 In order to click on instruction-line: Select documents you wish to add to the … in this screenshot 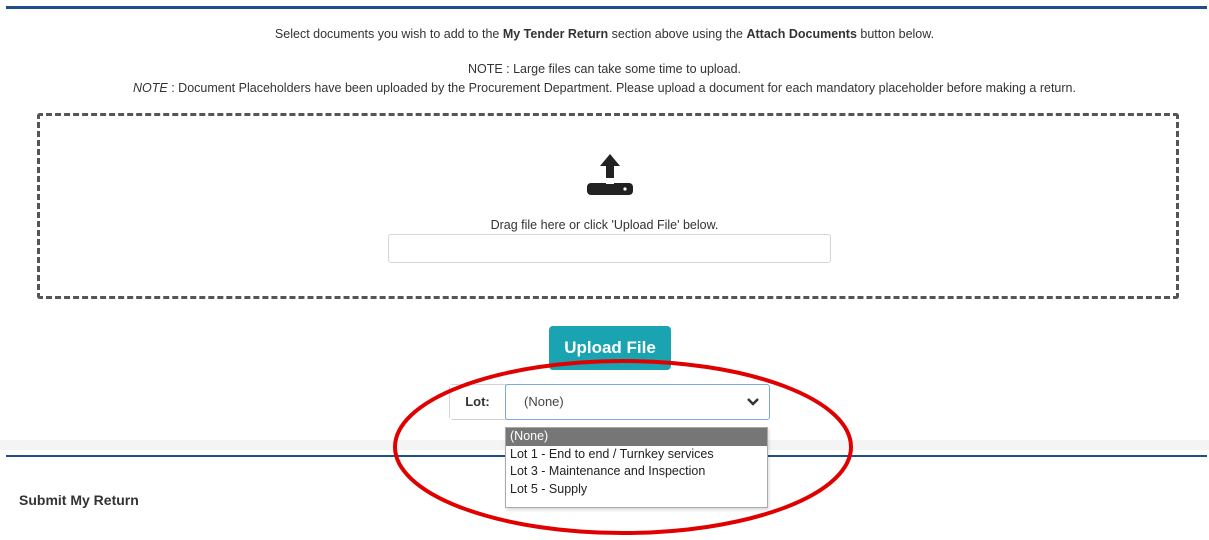, I will do `click(604, 34)`.